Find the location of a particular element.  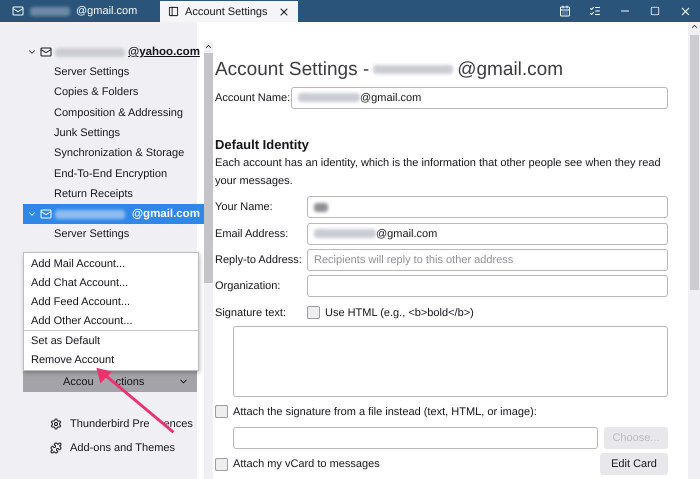

menu-item: Remove Account is located at coordinates (111, 359).